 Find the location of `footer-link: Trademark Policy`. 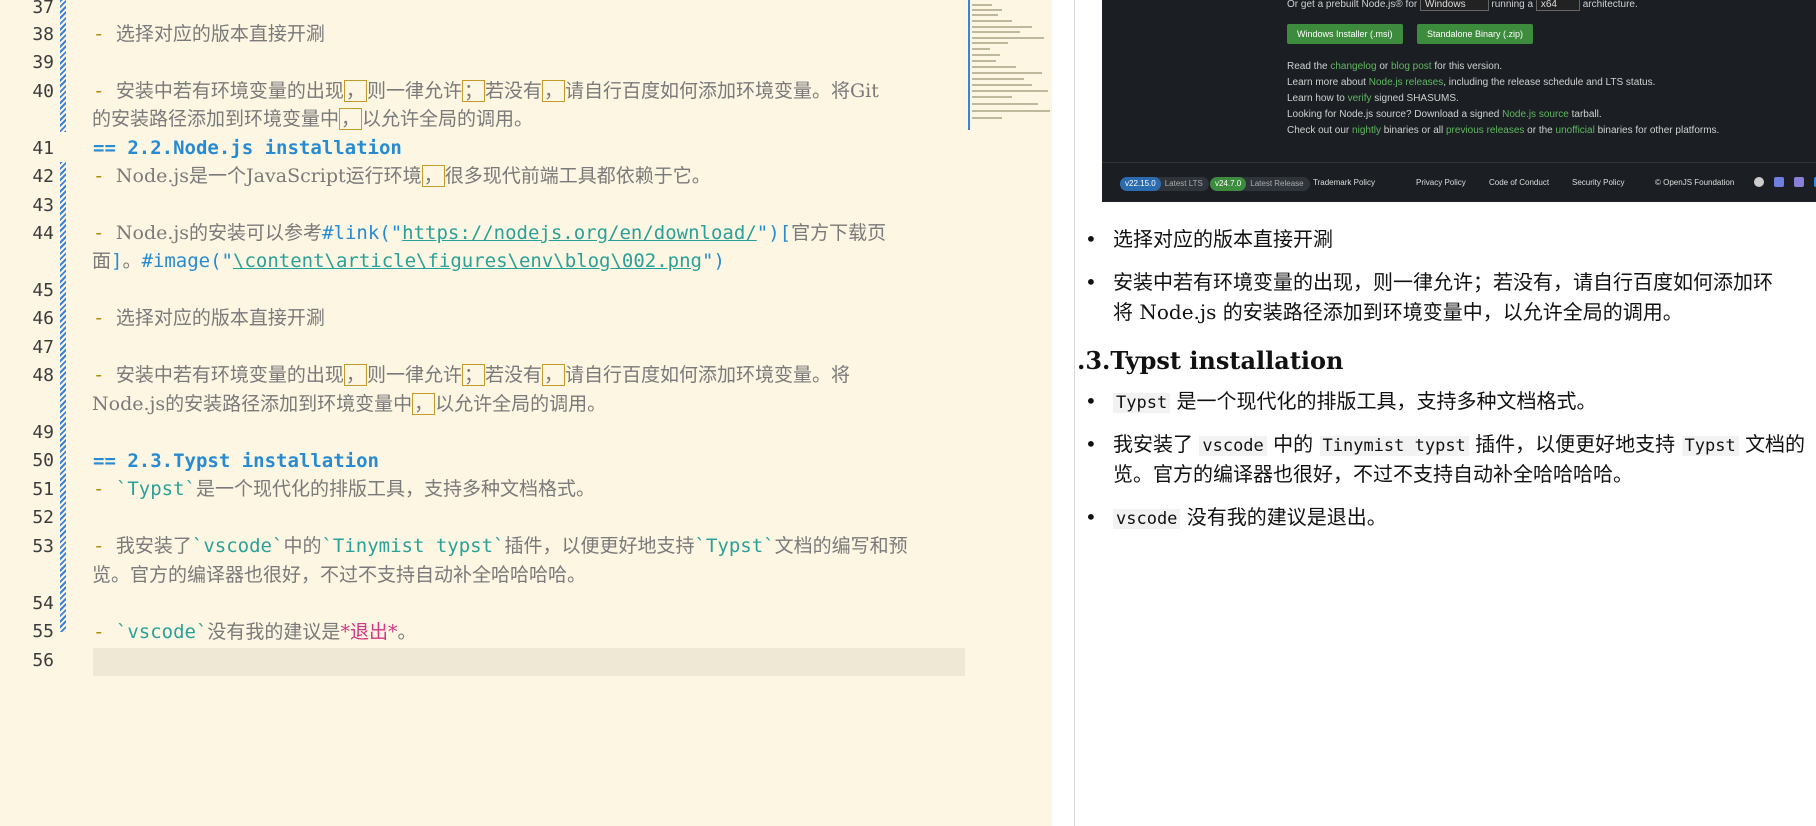

footer-link: Trademark Policy is located at coordinates (1344, 182).